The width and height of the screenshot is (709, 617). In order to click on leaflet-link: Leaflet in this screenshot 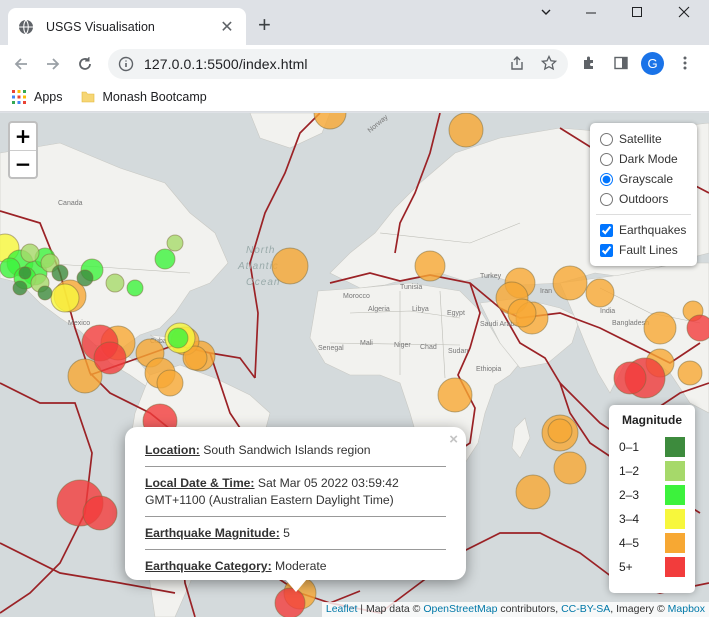, I will do `click(342, 609)`.